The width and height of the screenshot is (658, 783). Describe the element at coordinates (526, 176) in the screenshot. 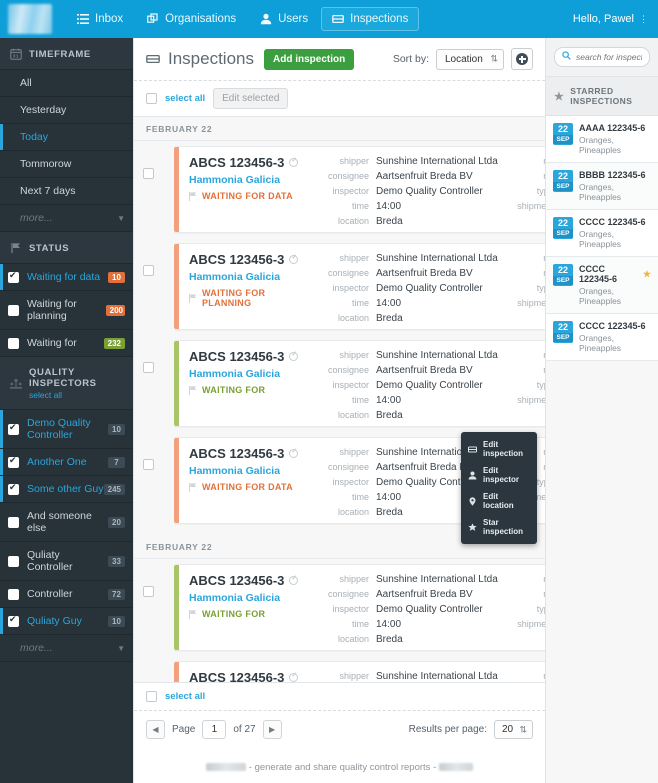

I see `label-ref2: ref` at that location.